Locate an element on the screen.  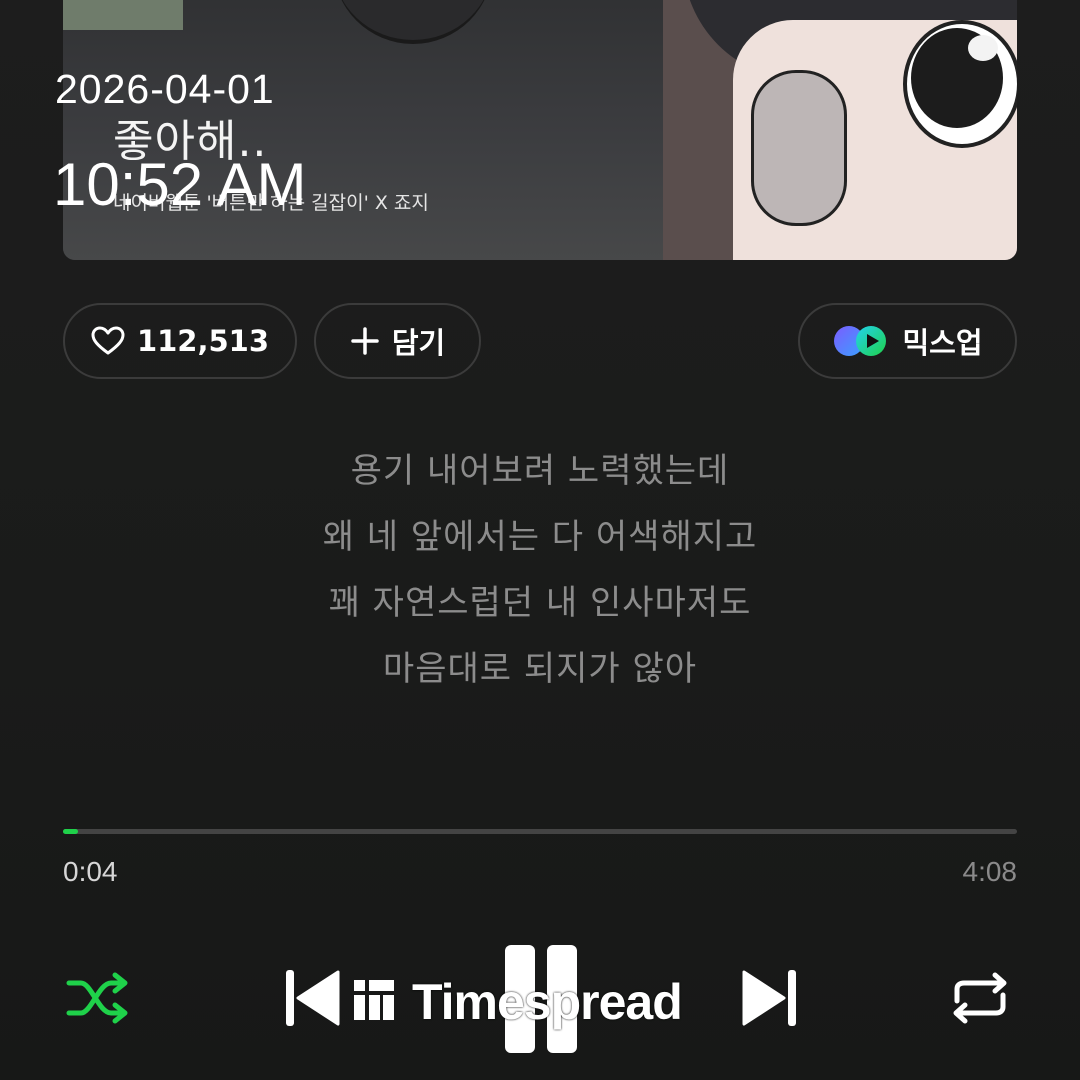
add-to-playlist-button: 담기 is located at coordinates (397, 341).